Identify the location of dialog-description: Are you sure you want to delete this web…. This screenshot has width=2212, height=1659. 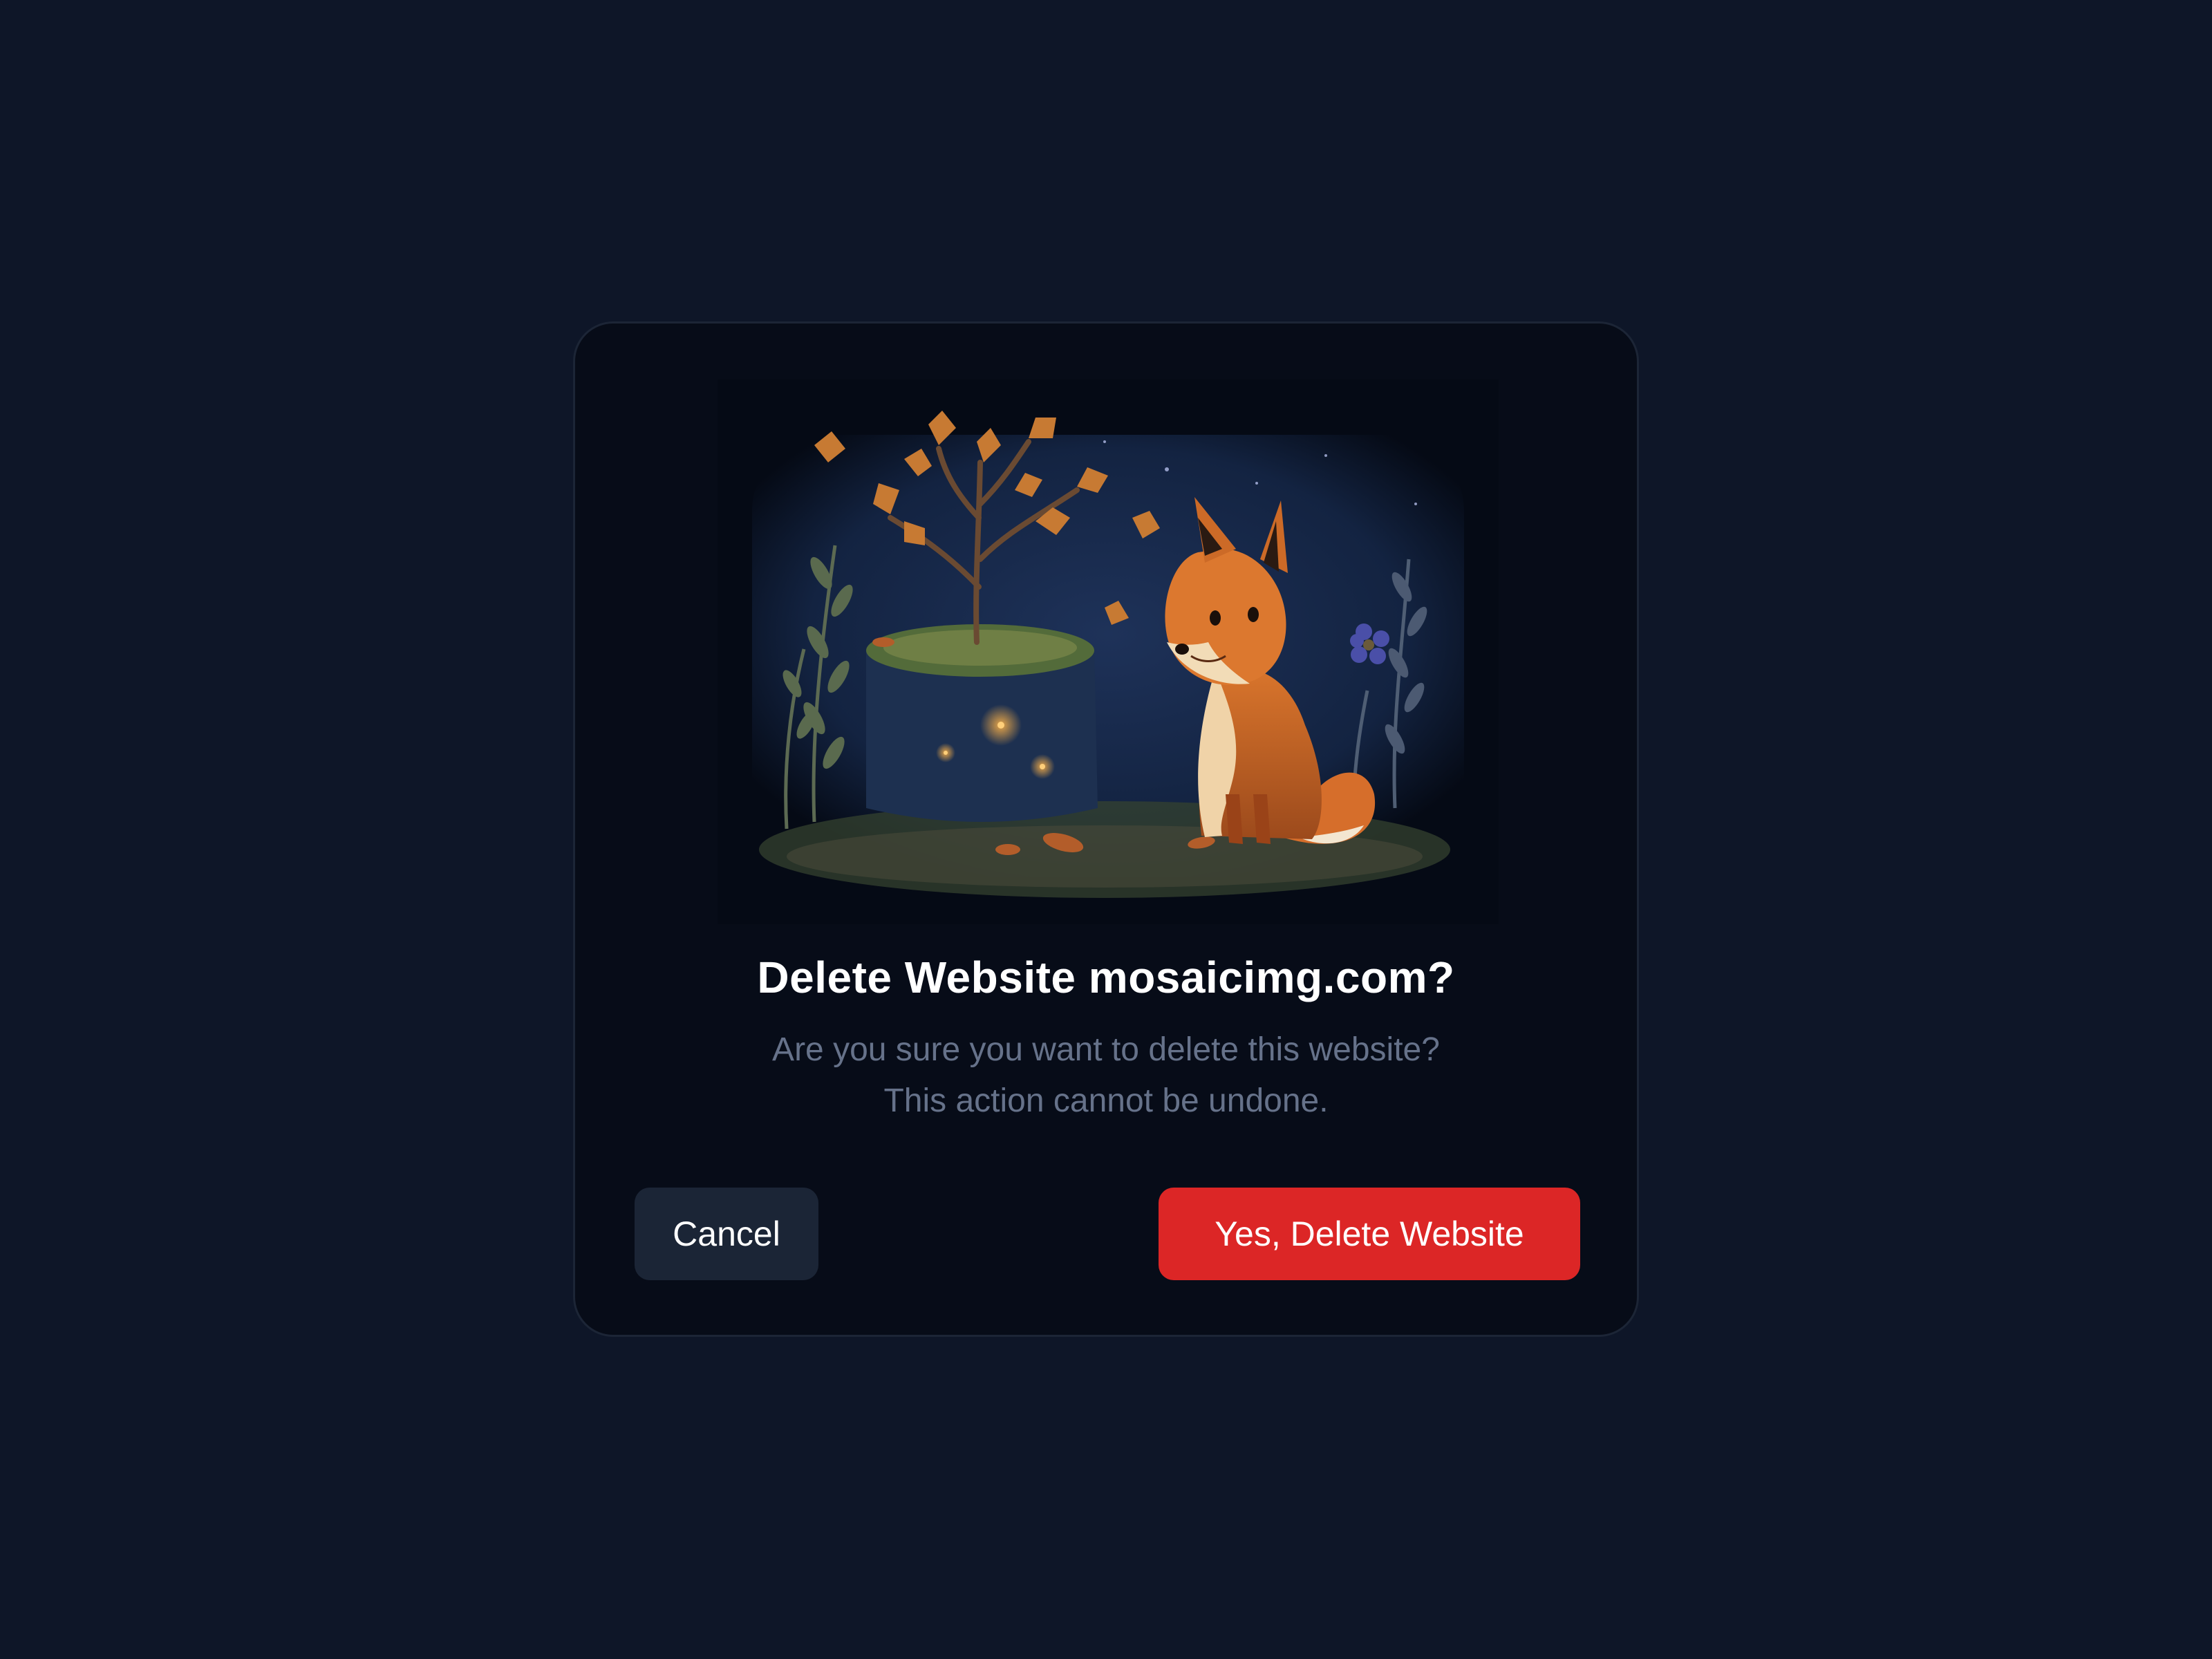
(1106, 1075).